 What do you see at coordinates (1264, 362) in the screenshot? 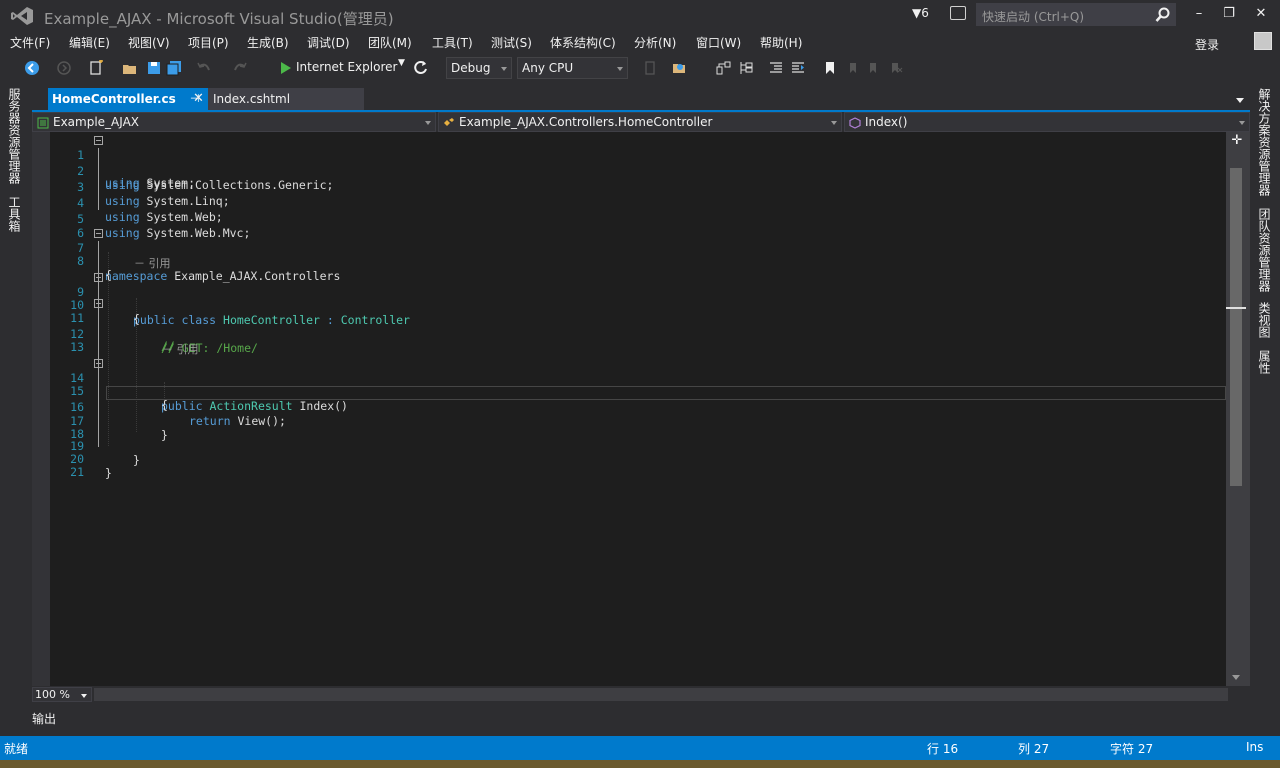
I see `properties-tab: 属性` at bounding box center [1264, 362].